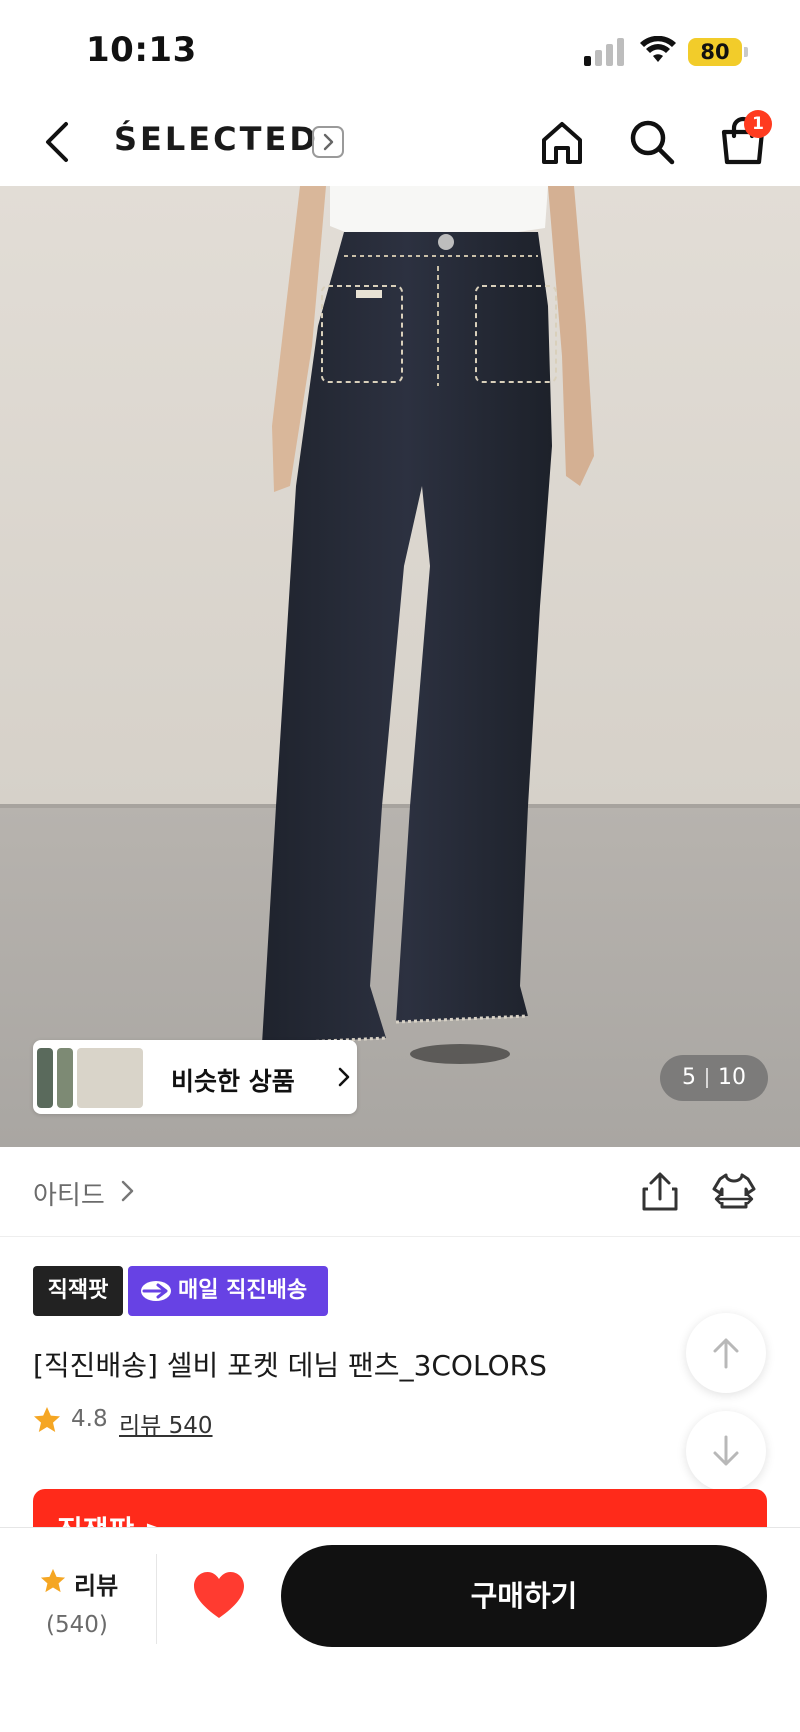  I want to click on nav-bar: ŚELECTED, so click(400, 143).